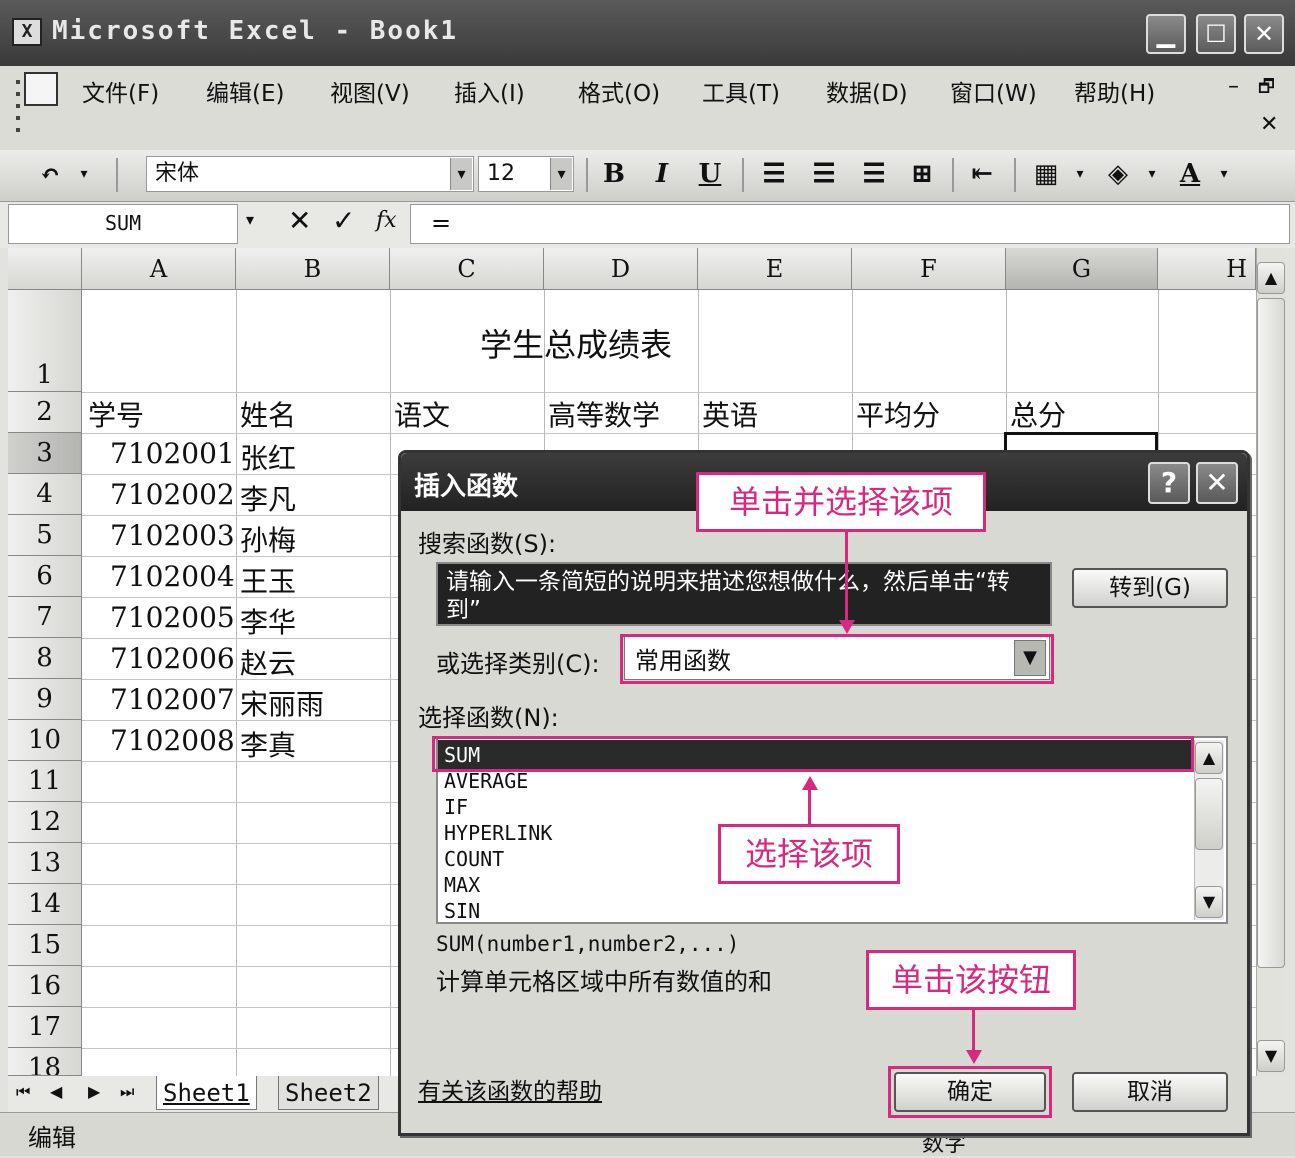 The height and width of the screenshot is (1158, 1295). Describe the element at coordinates (268, 457) in the screenshot. I see `student-name-cell: 张红` at that location.